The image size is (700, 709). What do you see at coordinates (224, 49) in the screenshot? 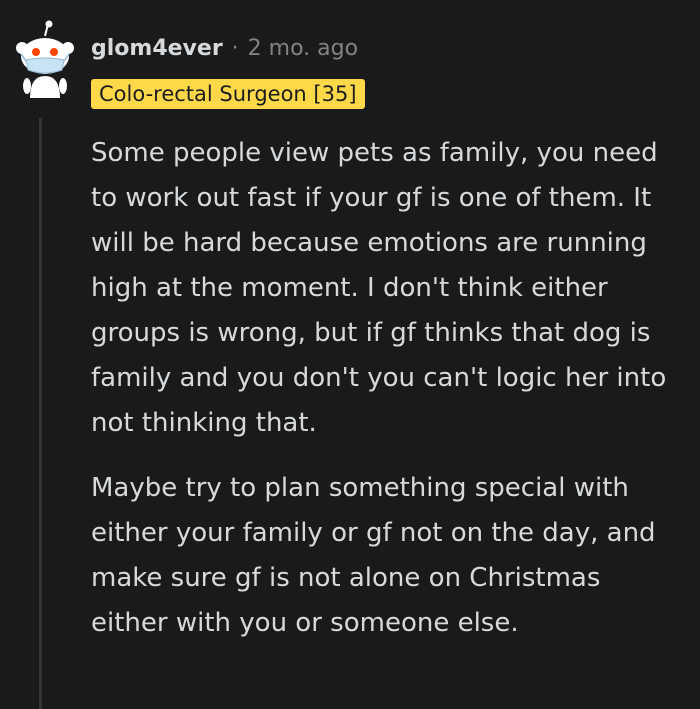
I see `comment-header: glom4ever · 2 mo. ago` at bounding box center [224, 49].